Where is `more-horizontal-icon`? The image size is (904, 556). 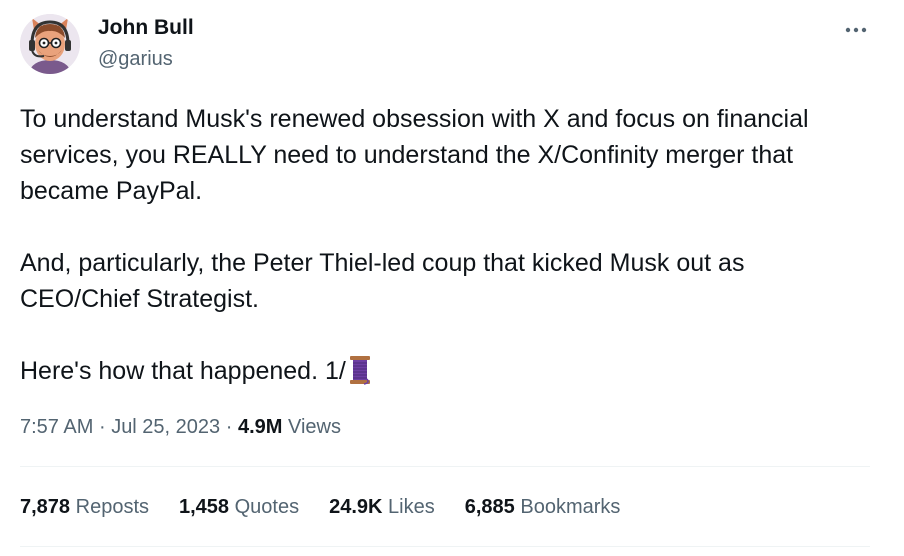 more-horizontal-icon is located at coordinates (856, 30).